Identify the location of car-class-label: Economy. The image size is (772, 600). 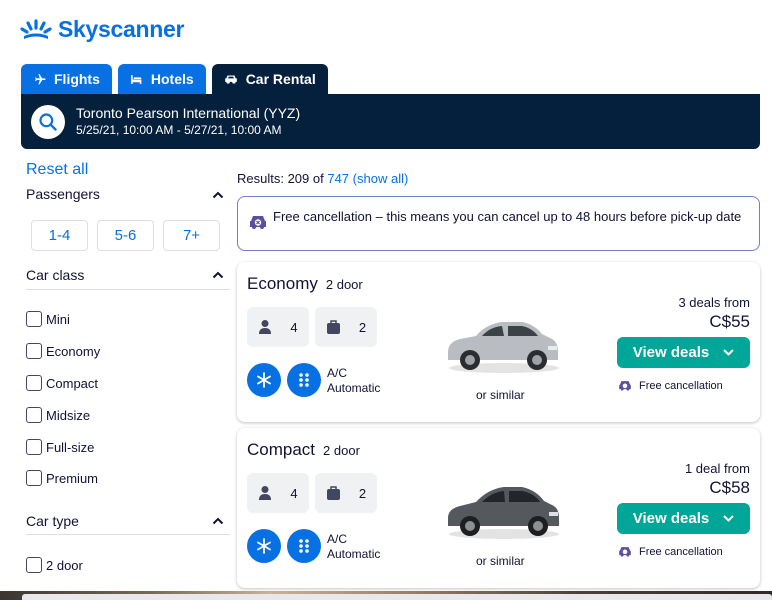
(282, 283).